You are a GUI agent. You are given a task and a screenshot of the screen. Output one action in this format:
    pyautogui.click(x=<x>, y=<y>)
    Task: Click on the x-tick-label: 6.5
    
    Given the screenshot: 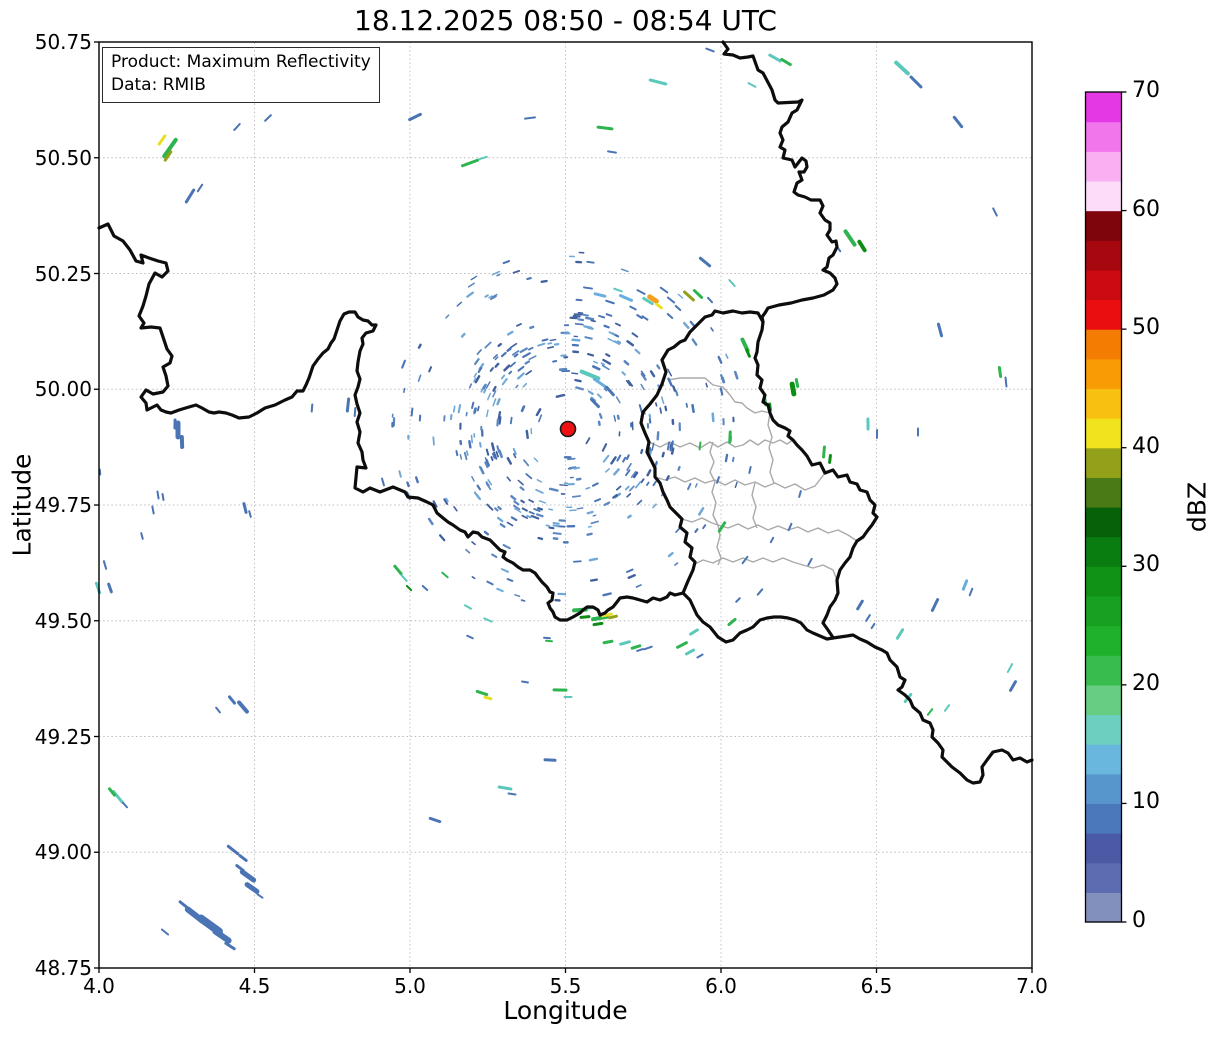 What is the action you would take?
    pyautogui.click(x=876, y=986)
    